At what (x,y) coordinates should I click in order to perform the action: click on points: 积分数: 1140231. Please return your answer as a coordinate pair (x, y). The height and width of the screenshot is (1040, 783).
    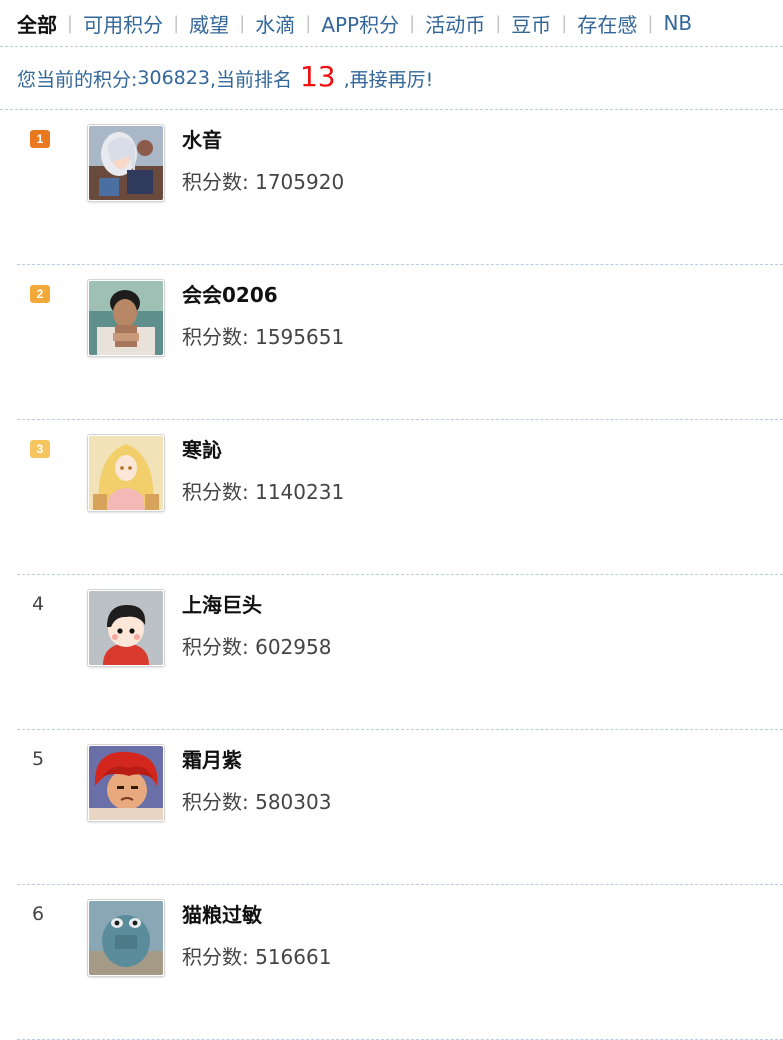
    Looking at the image, I should click on (263, 490).